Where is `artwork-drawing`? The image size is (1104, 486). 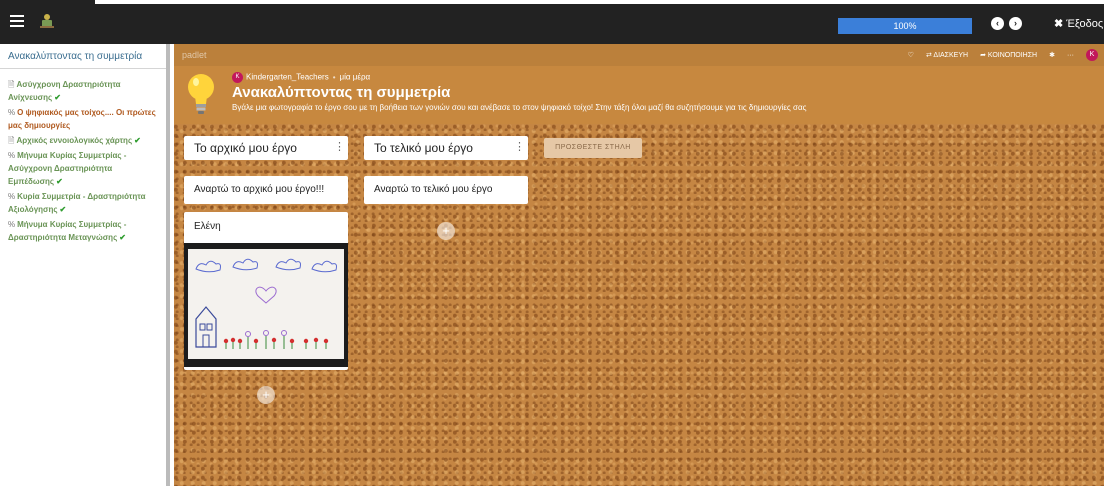 artwork-drawing is located at coordinates (266, 303).